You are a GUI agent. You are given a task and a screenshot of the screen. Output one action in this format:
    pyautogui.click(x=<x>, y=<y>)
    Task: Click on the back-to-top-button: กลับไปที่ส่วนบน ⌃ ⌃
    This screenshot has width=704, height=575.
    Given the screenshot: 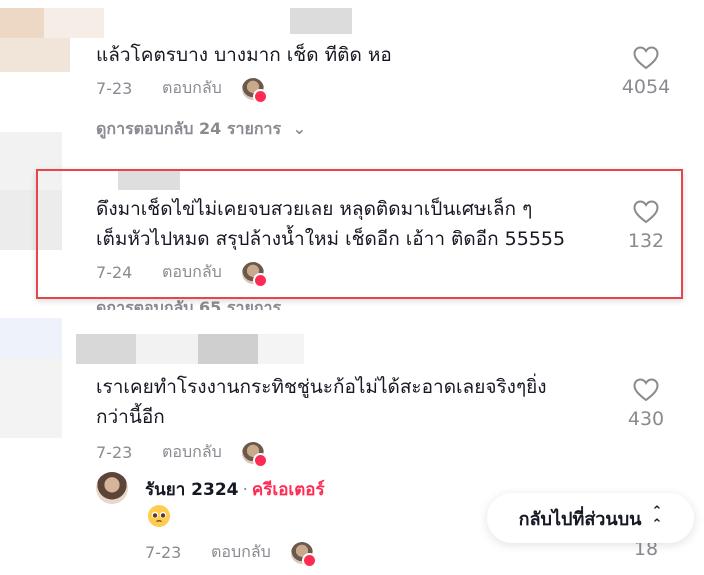 What is the action you would take?
    pyautogui.click(x=590, y=518)
    